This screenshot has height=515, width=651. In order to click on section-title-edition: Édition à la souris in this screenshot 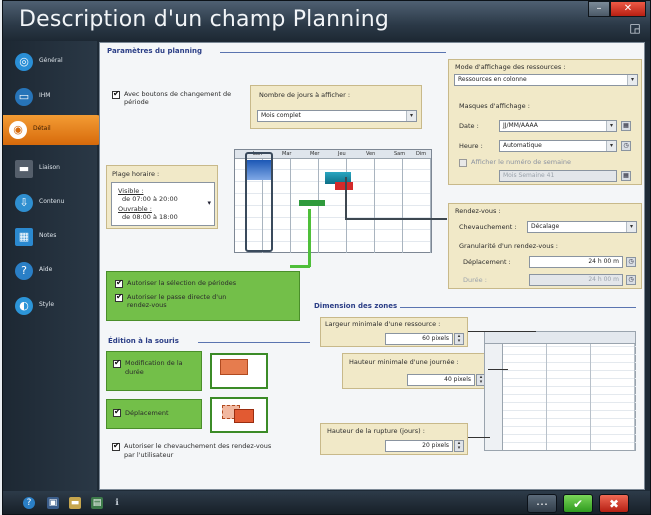, I will do `click(143, 341)`.